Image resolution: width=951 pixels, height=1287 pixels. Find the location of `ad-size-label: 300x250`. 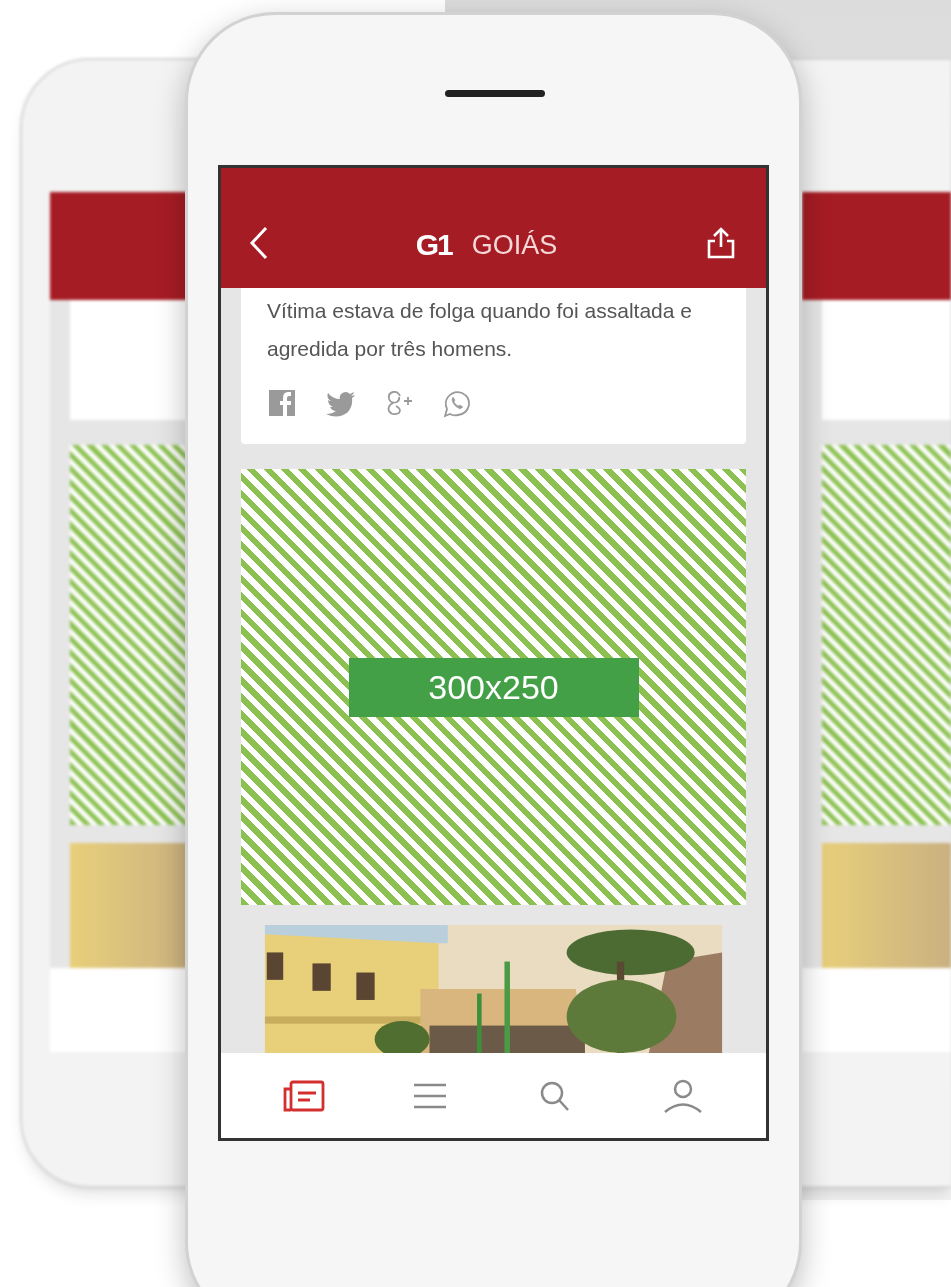

ad-size-label: 300x250 is located at coordinates (493, 687).